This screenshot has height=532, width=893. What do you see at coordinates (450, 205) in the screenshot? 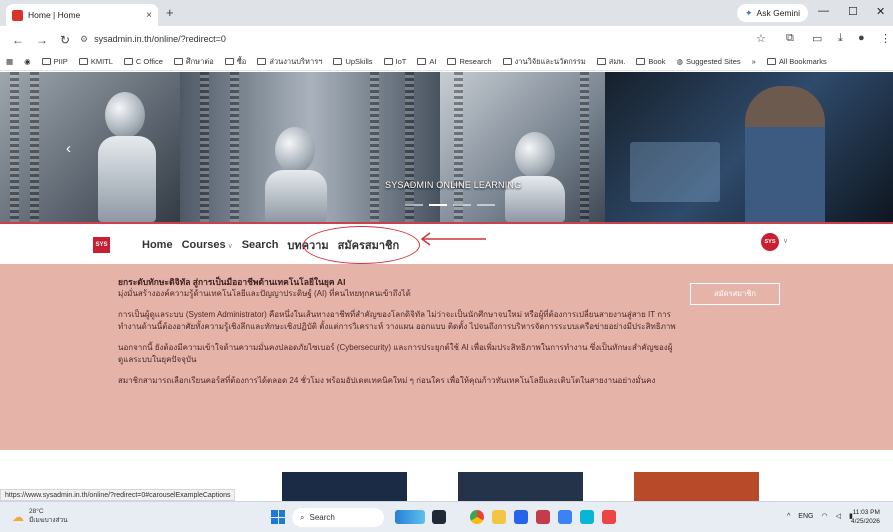
I see `carousel-indicators` at bounding box center [450, 205].